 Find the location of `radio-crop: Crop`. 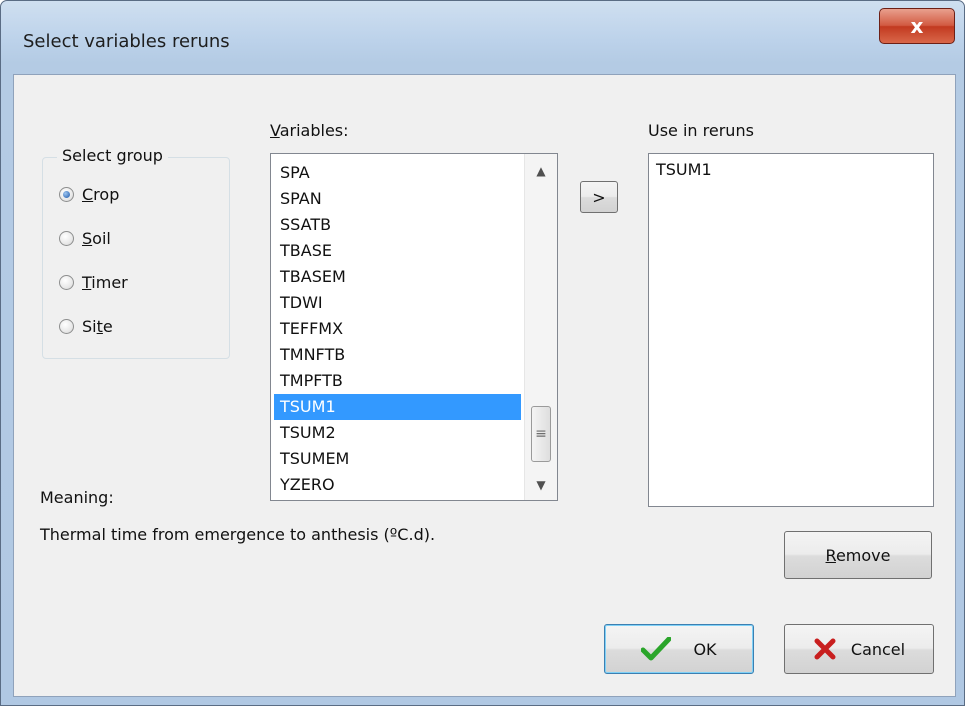

radio-crop: Crop is located at coordinates (89, 194).